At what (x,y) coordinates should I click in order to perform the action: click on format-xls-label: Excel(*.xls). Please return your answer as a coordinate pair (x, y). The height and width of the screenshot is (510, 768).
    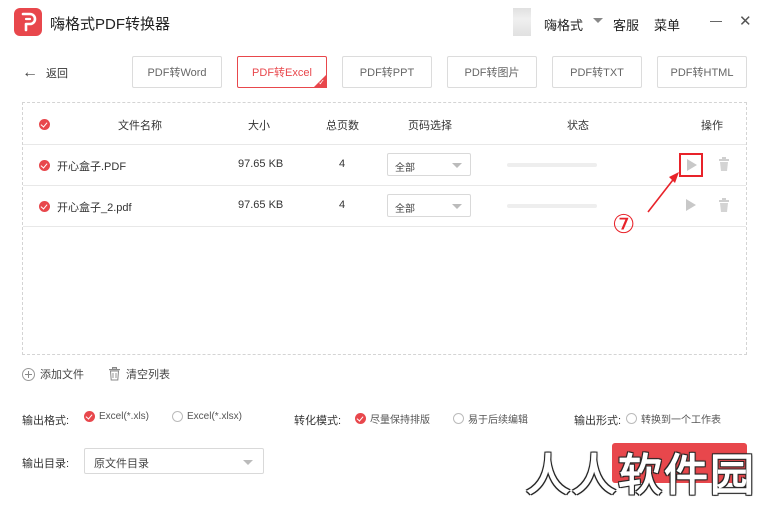
    Looking at the image, I should click on (124, 416).